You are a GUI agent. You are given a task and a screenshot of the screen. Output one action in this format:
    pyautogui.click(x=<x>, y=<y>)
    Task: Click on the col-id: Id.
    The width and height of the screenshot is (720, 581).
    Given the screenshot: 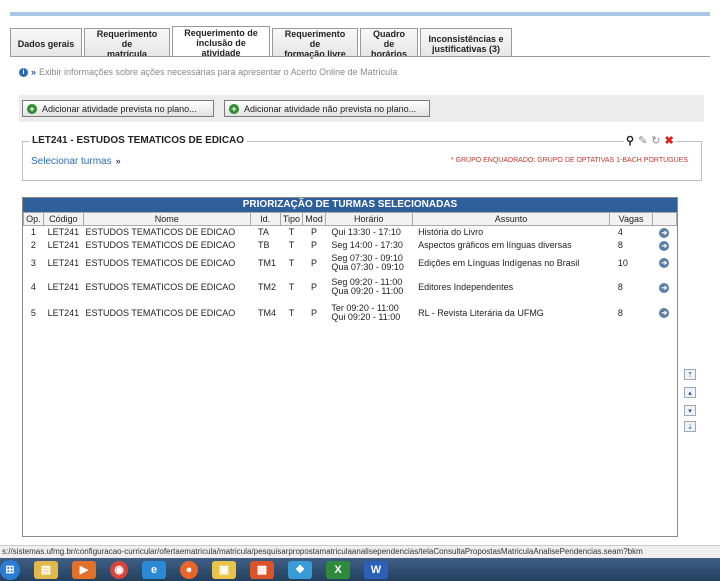 What is the action you would take?
    pyautogui.click(x=265, y=219)
    